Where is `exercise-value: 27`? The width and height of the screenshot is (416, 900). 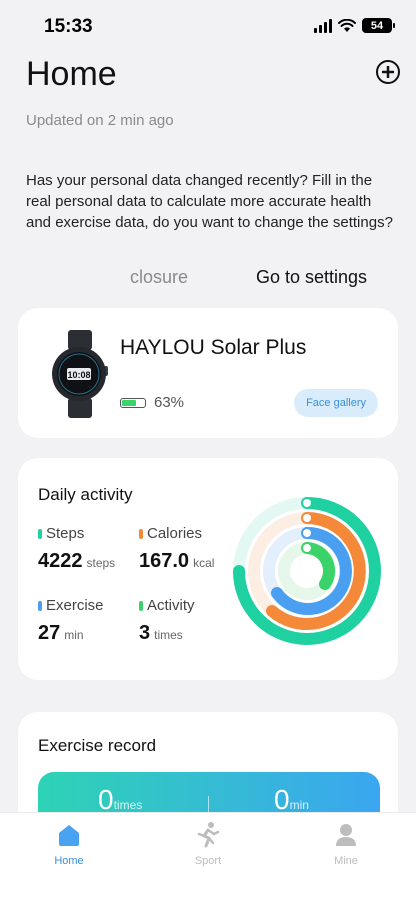 exercise-value: 27 is located at coordinates (49, 633).